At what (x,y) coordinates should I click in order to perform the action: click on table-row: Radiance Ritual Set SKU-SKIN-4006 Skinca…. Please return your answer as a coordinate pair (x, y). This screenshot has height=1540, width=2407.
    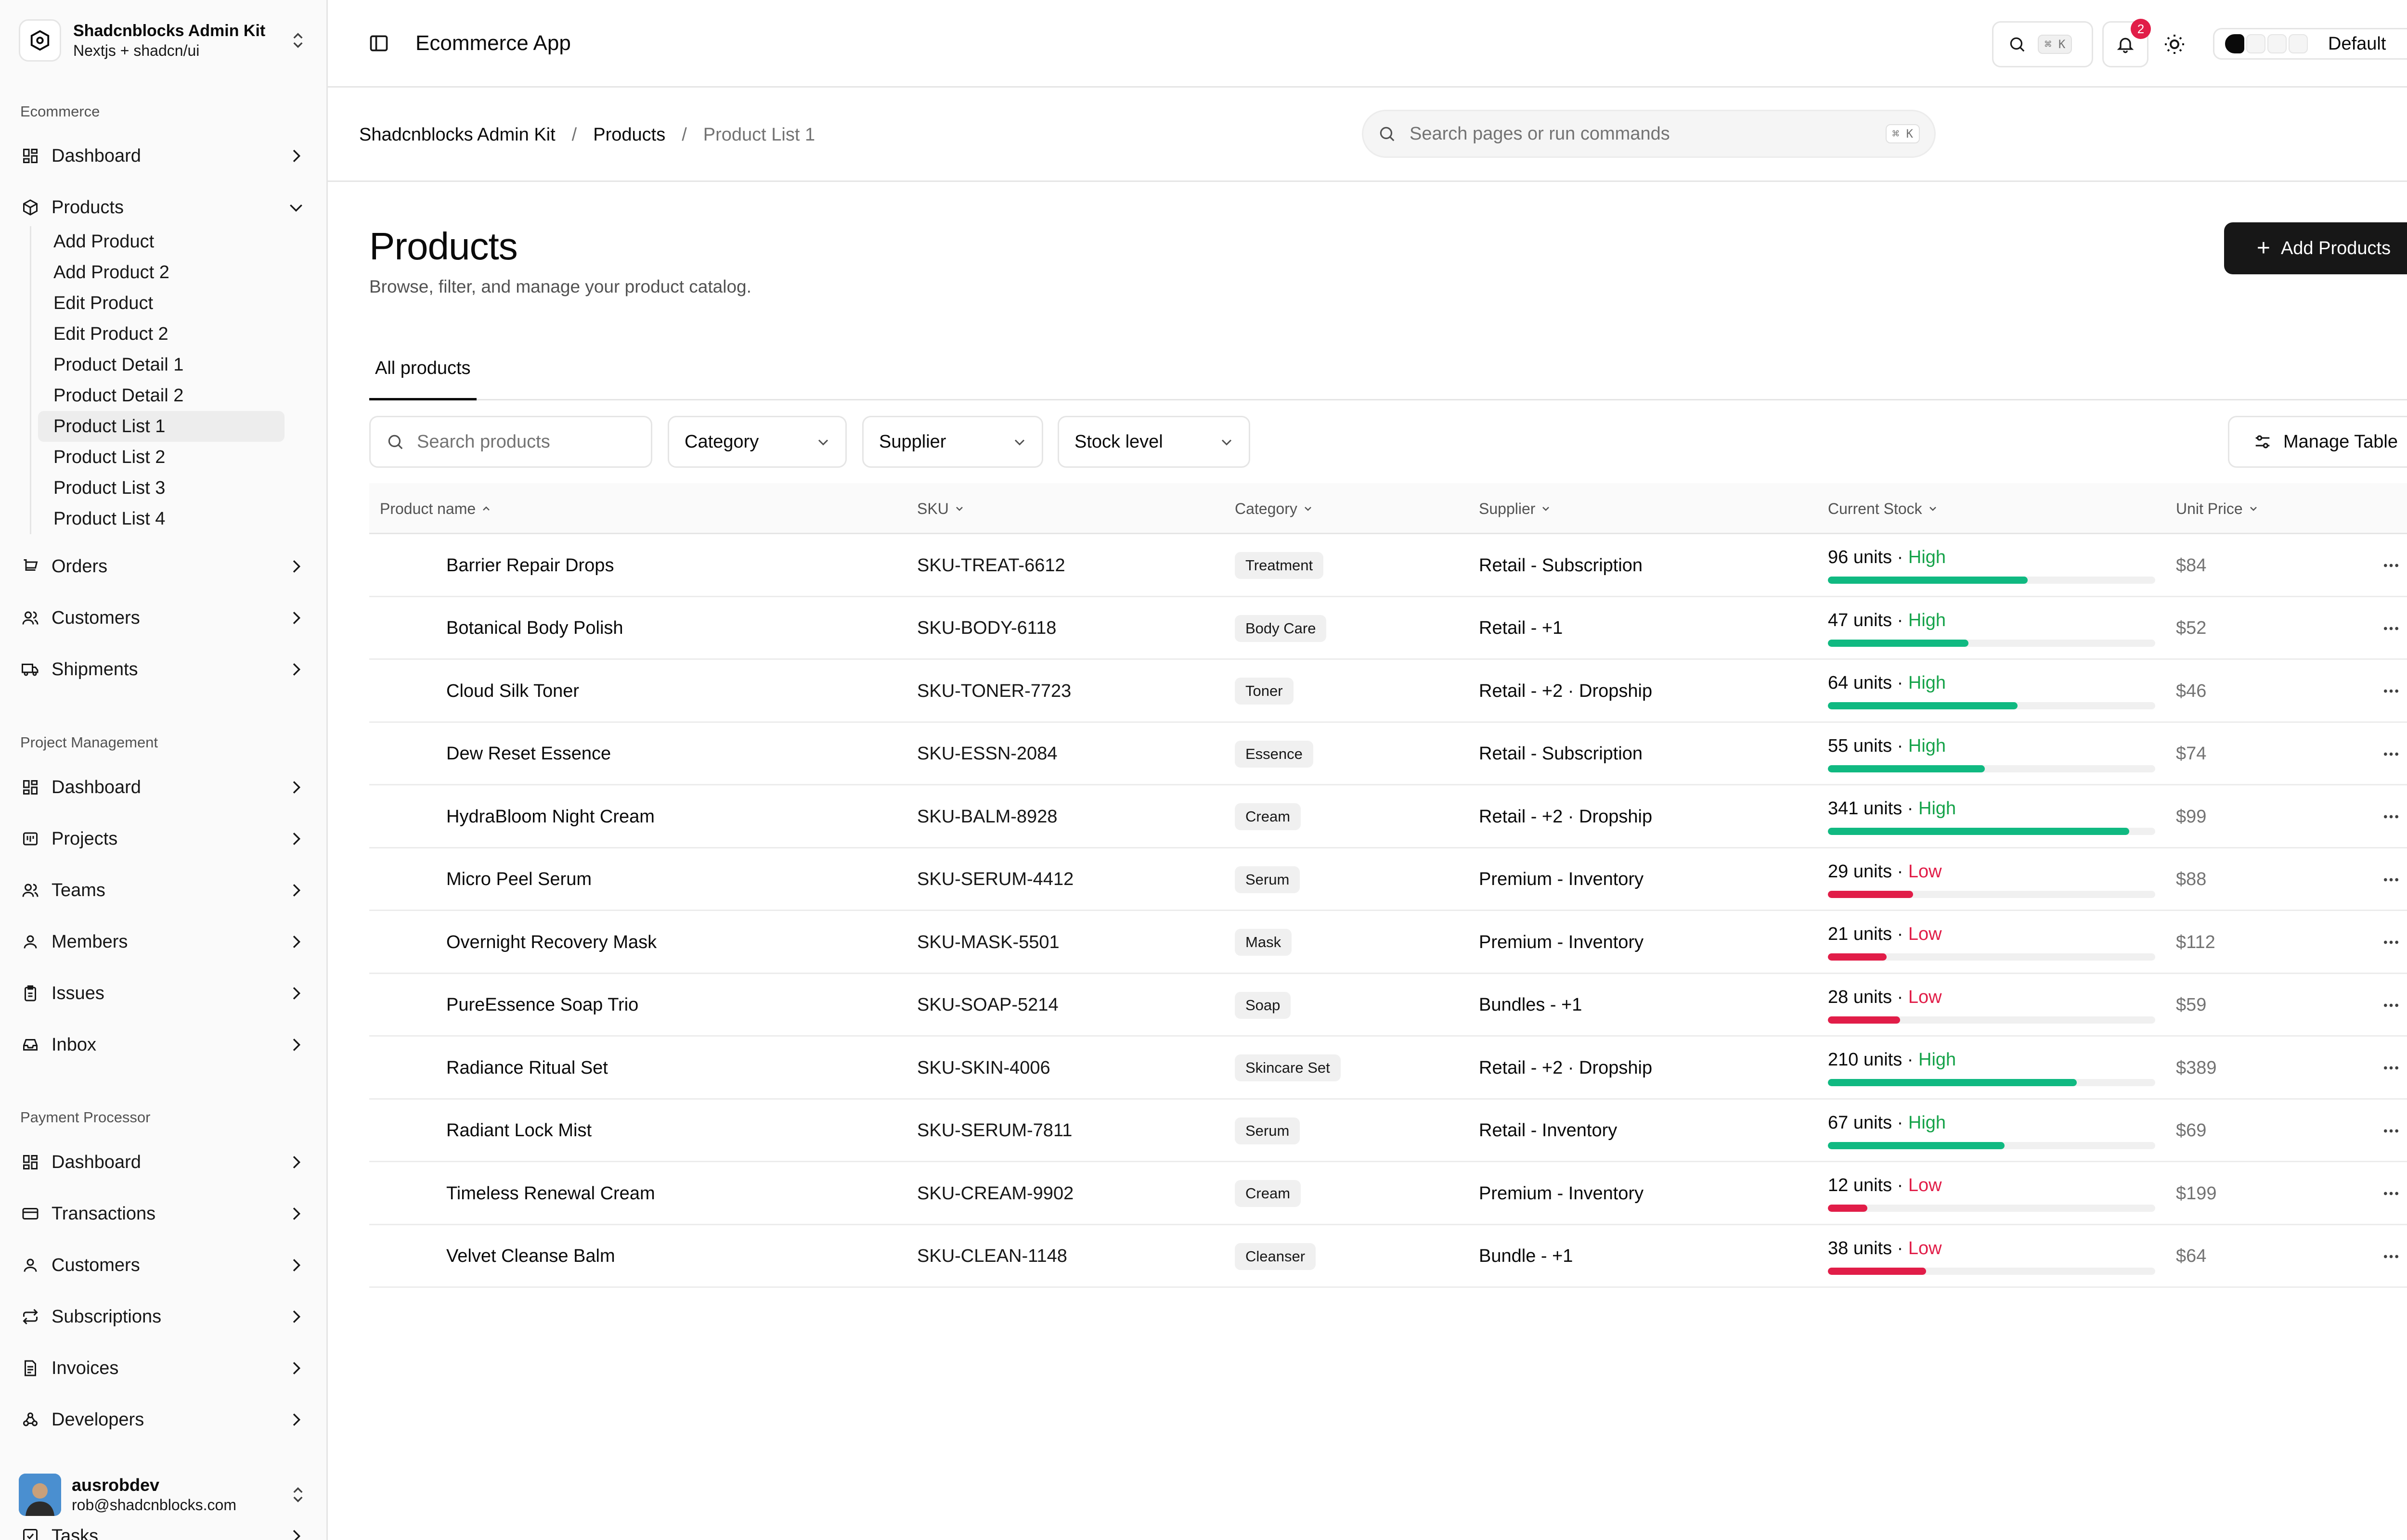
    Looking at the image, I should click on (1388, 1068).